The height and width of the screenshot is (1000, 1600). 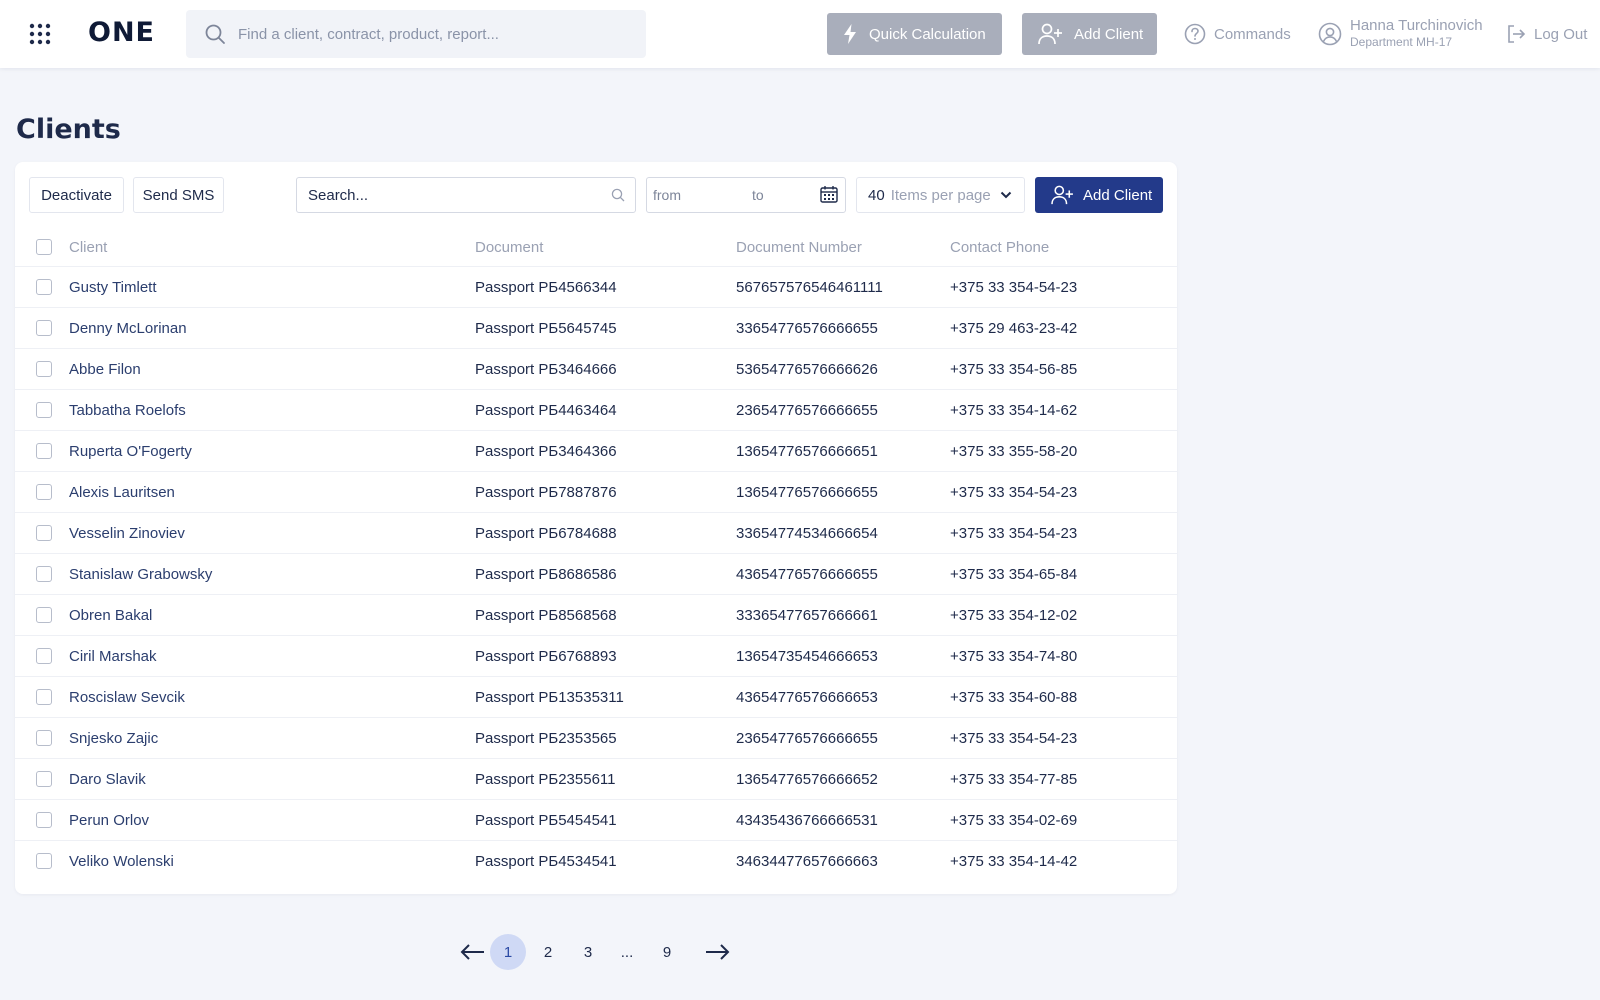 What do you see at coordinates (1014, 820) in the screenshot?
I see `contact-phone-cell: +375 33 354-02-69` at bounding box center [1014, 820].